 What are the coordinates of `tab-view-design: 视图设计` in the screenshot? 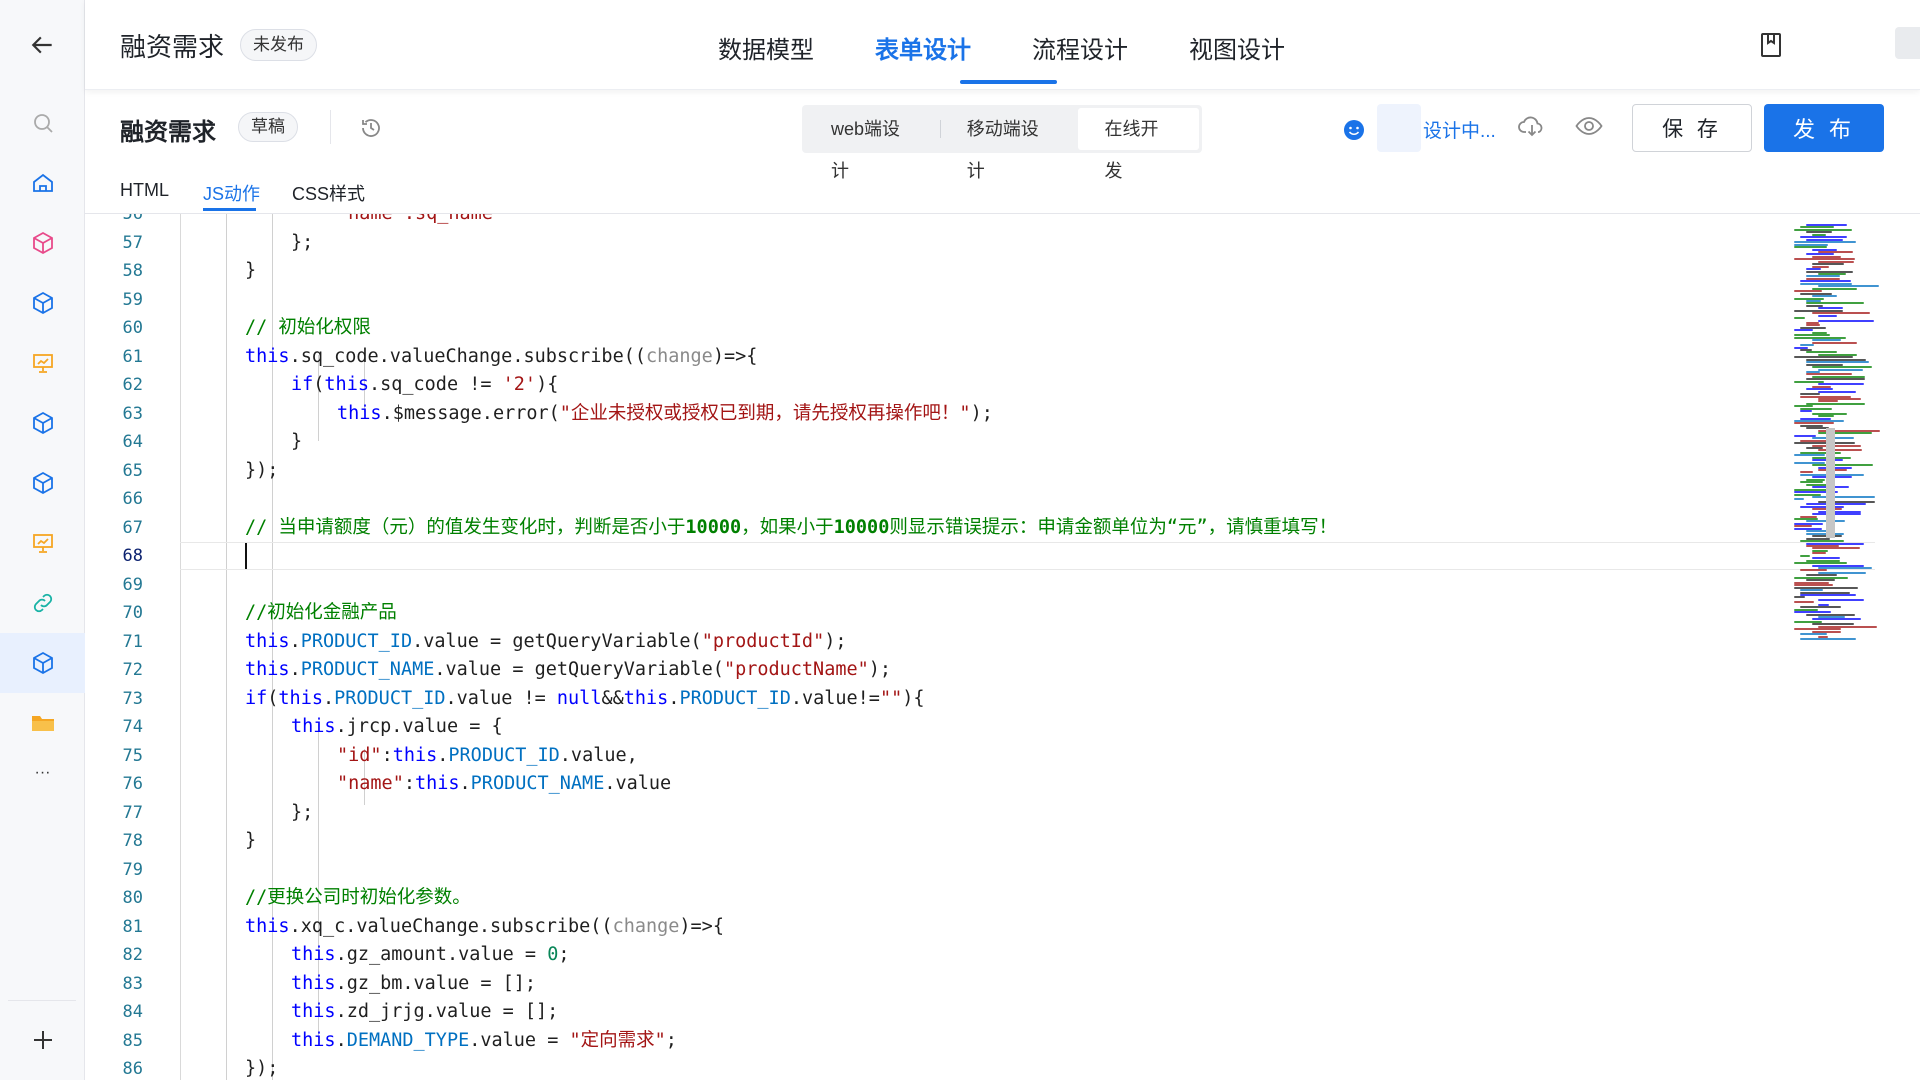 It's located at (1237, 47).